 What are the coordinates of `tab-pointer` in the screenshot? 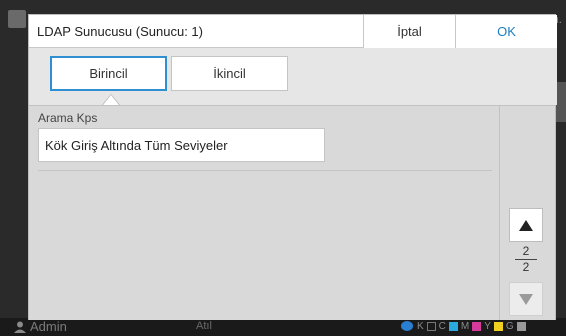 It's located at (111, 100).